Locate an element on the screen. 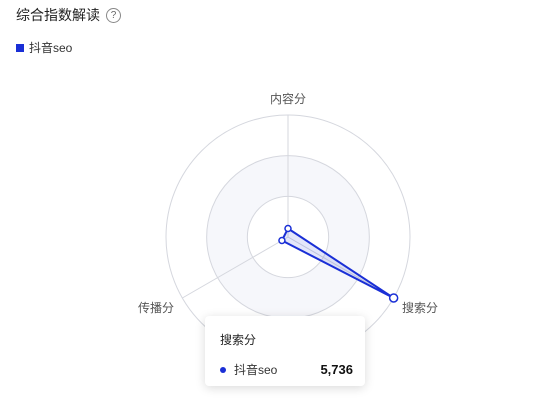  radar-axis-label: 内容分 is located at coordinates (288, 98).